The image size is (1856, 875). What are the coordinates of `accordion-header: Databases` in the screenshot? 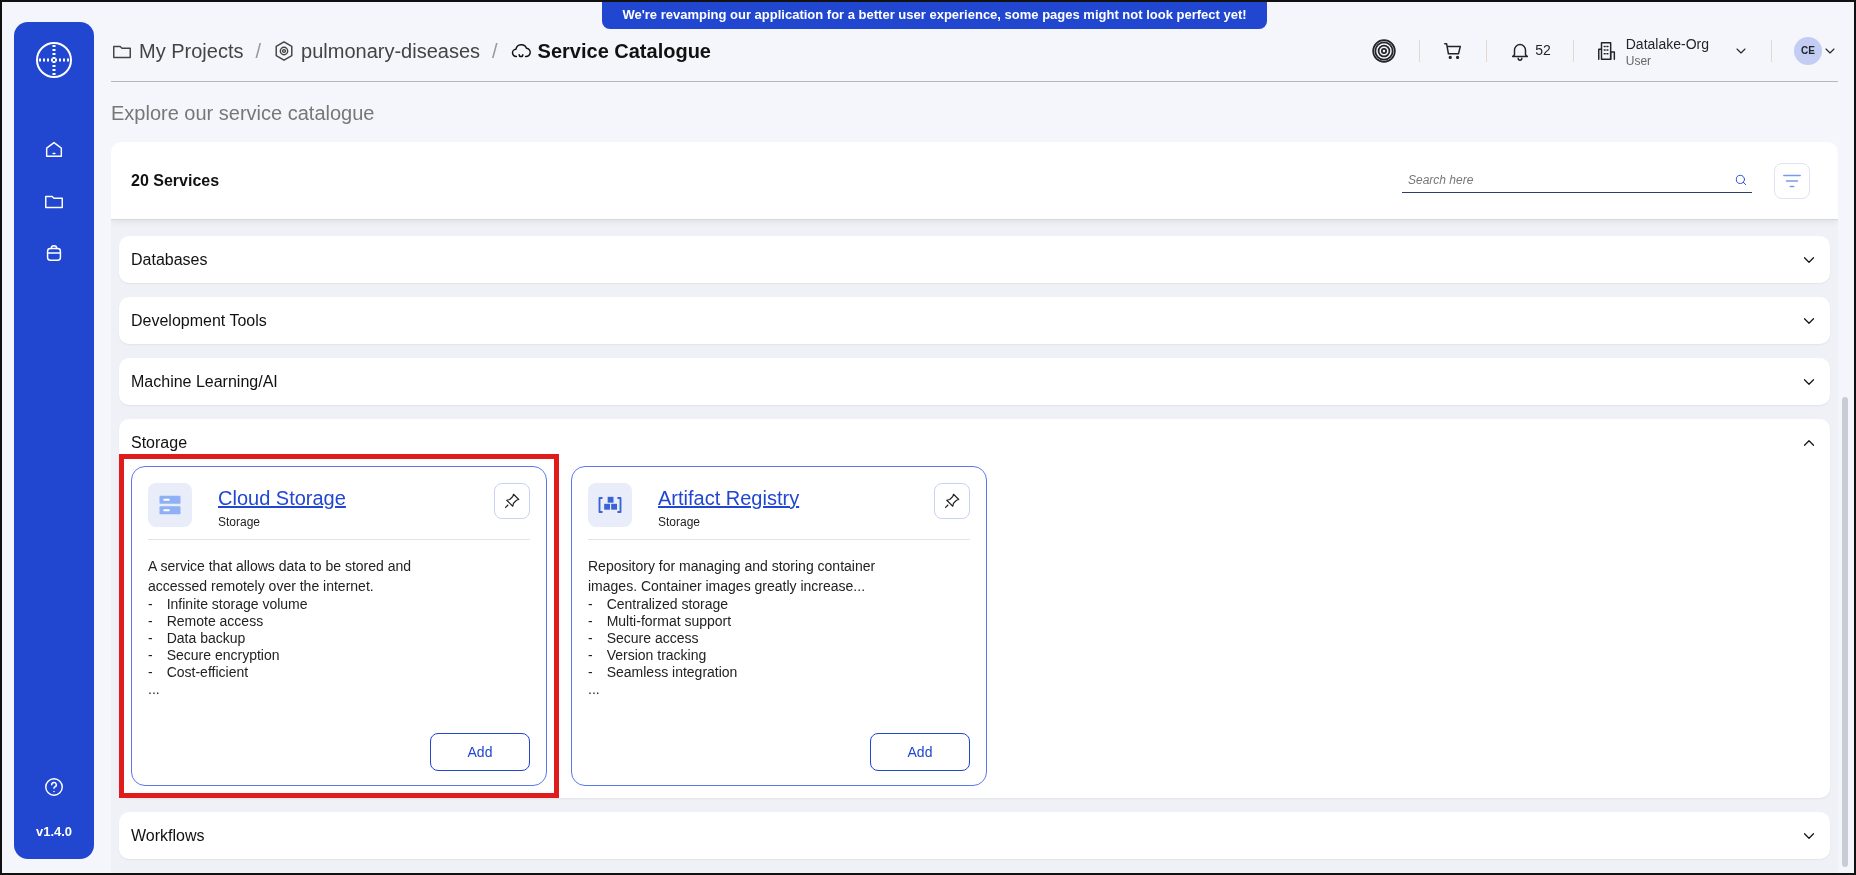 It's located at (965, 259).